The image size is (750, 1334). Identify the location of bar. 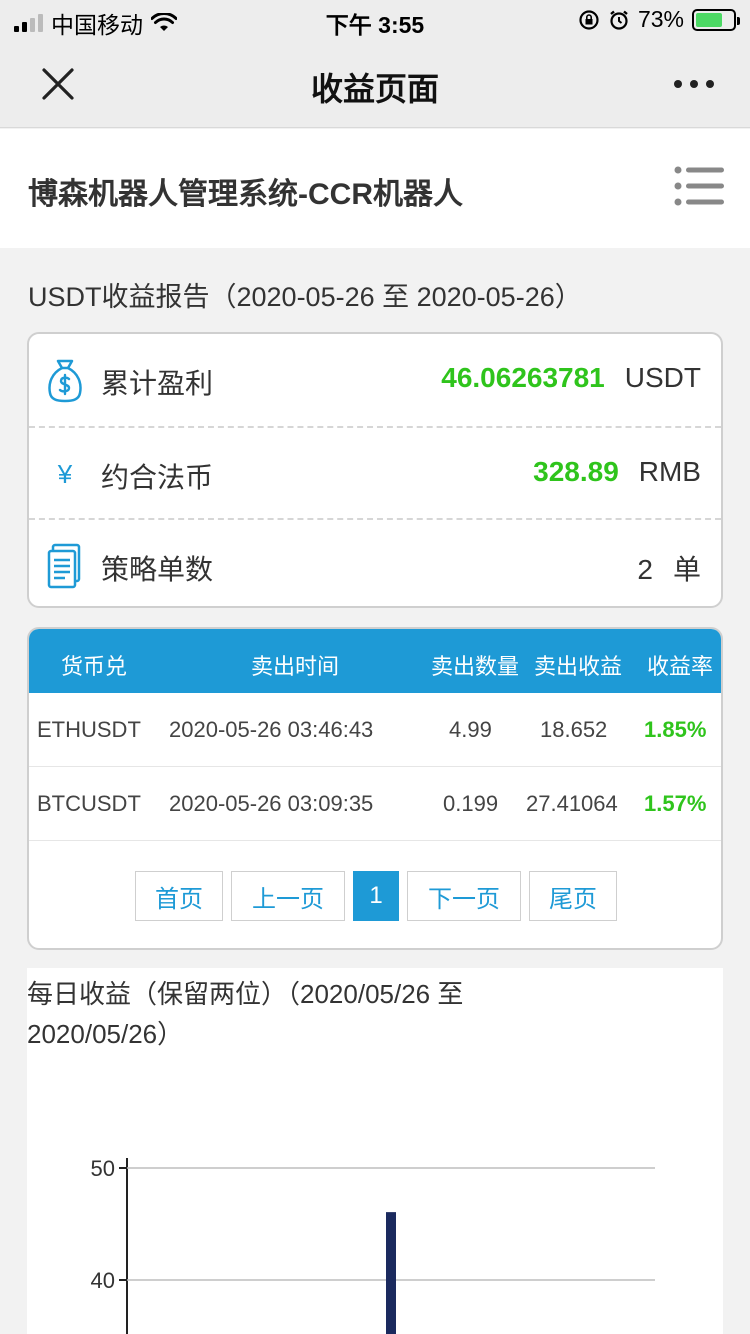
(391, 1273).